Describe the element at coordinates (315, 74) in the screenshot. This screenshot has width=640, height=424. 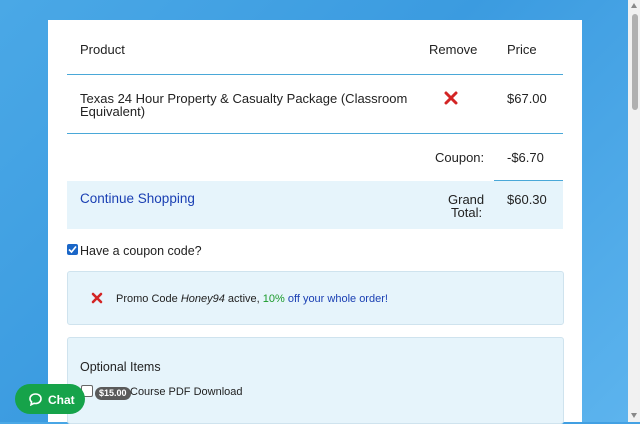
I see `header-divider` at that location.